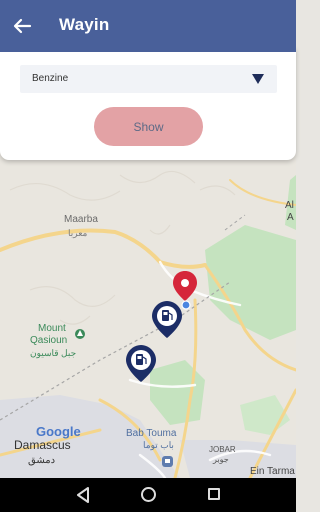  What do you see at coordinates (41, 460) in the screenshot?
I see `map-label-damascus-ar: دمشق` at bounding box center [41, 460].